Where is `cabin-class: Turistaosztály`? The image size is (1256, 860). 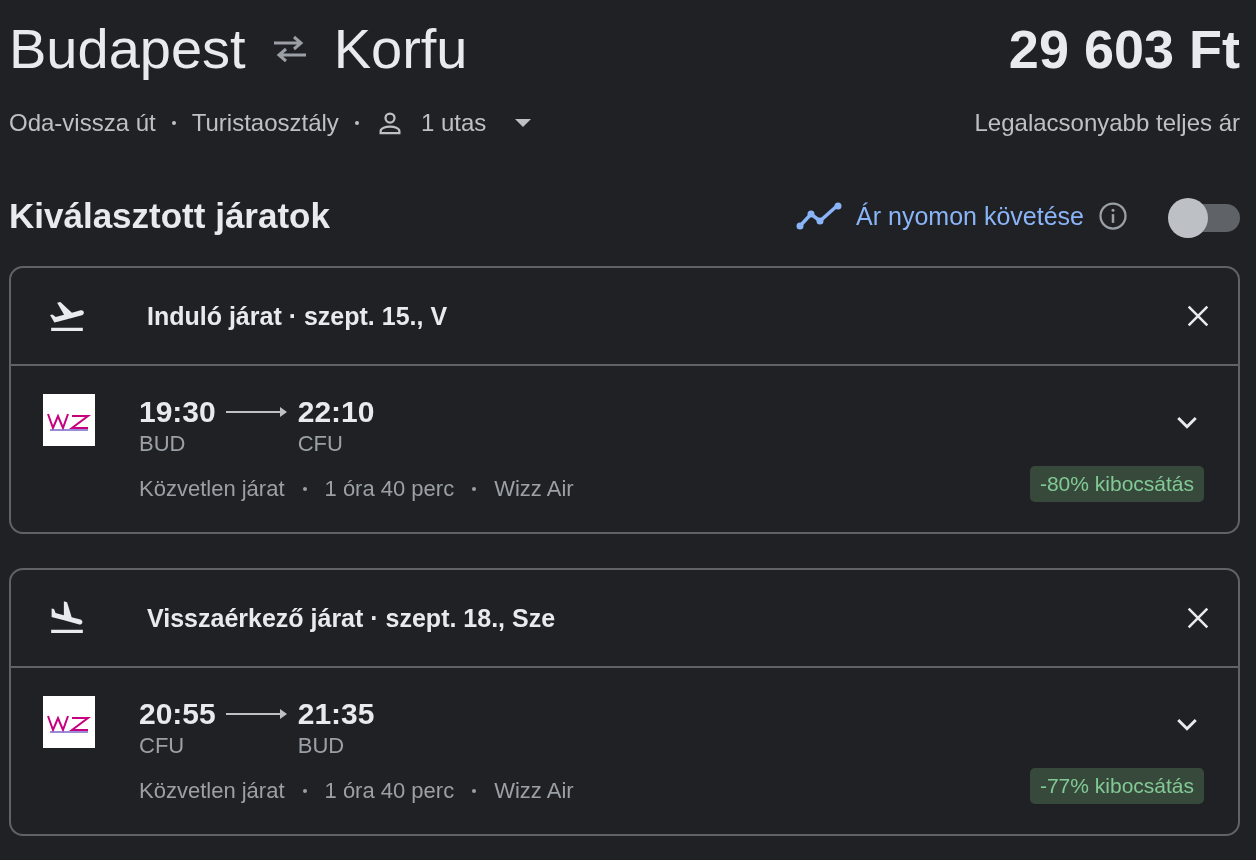
cabin-class: Turistaosztály is located at coordinates (265, 123).